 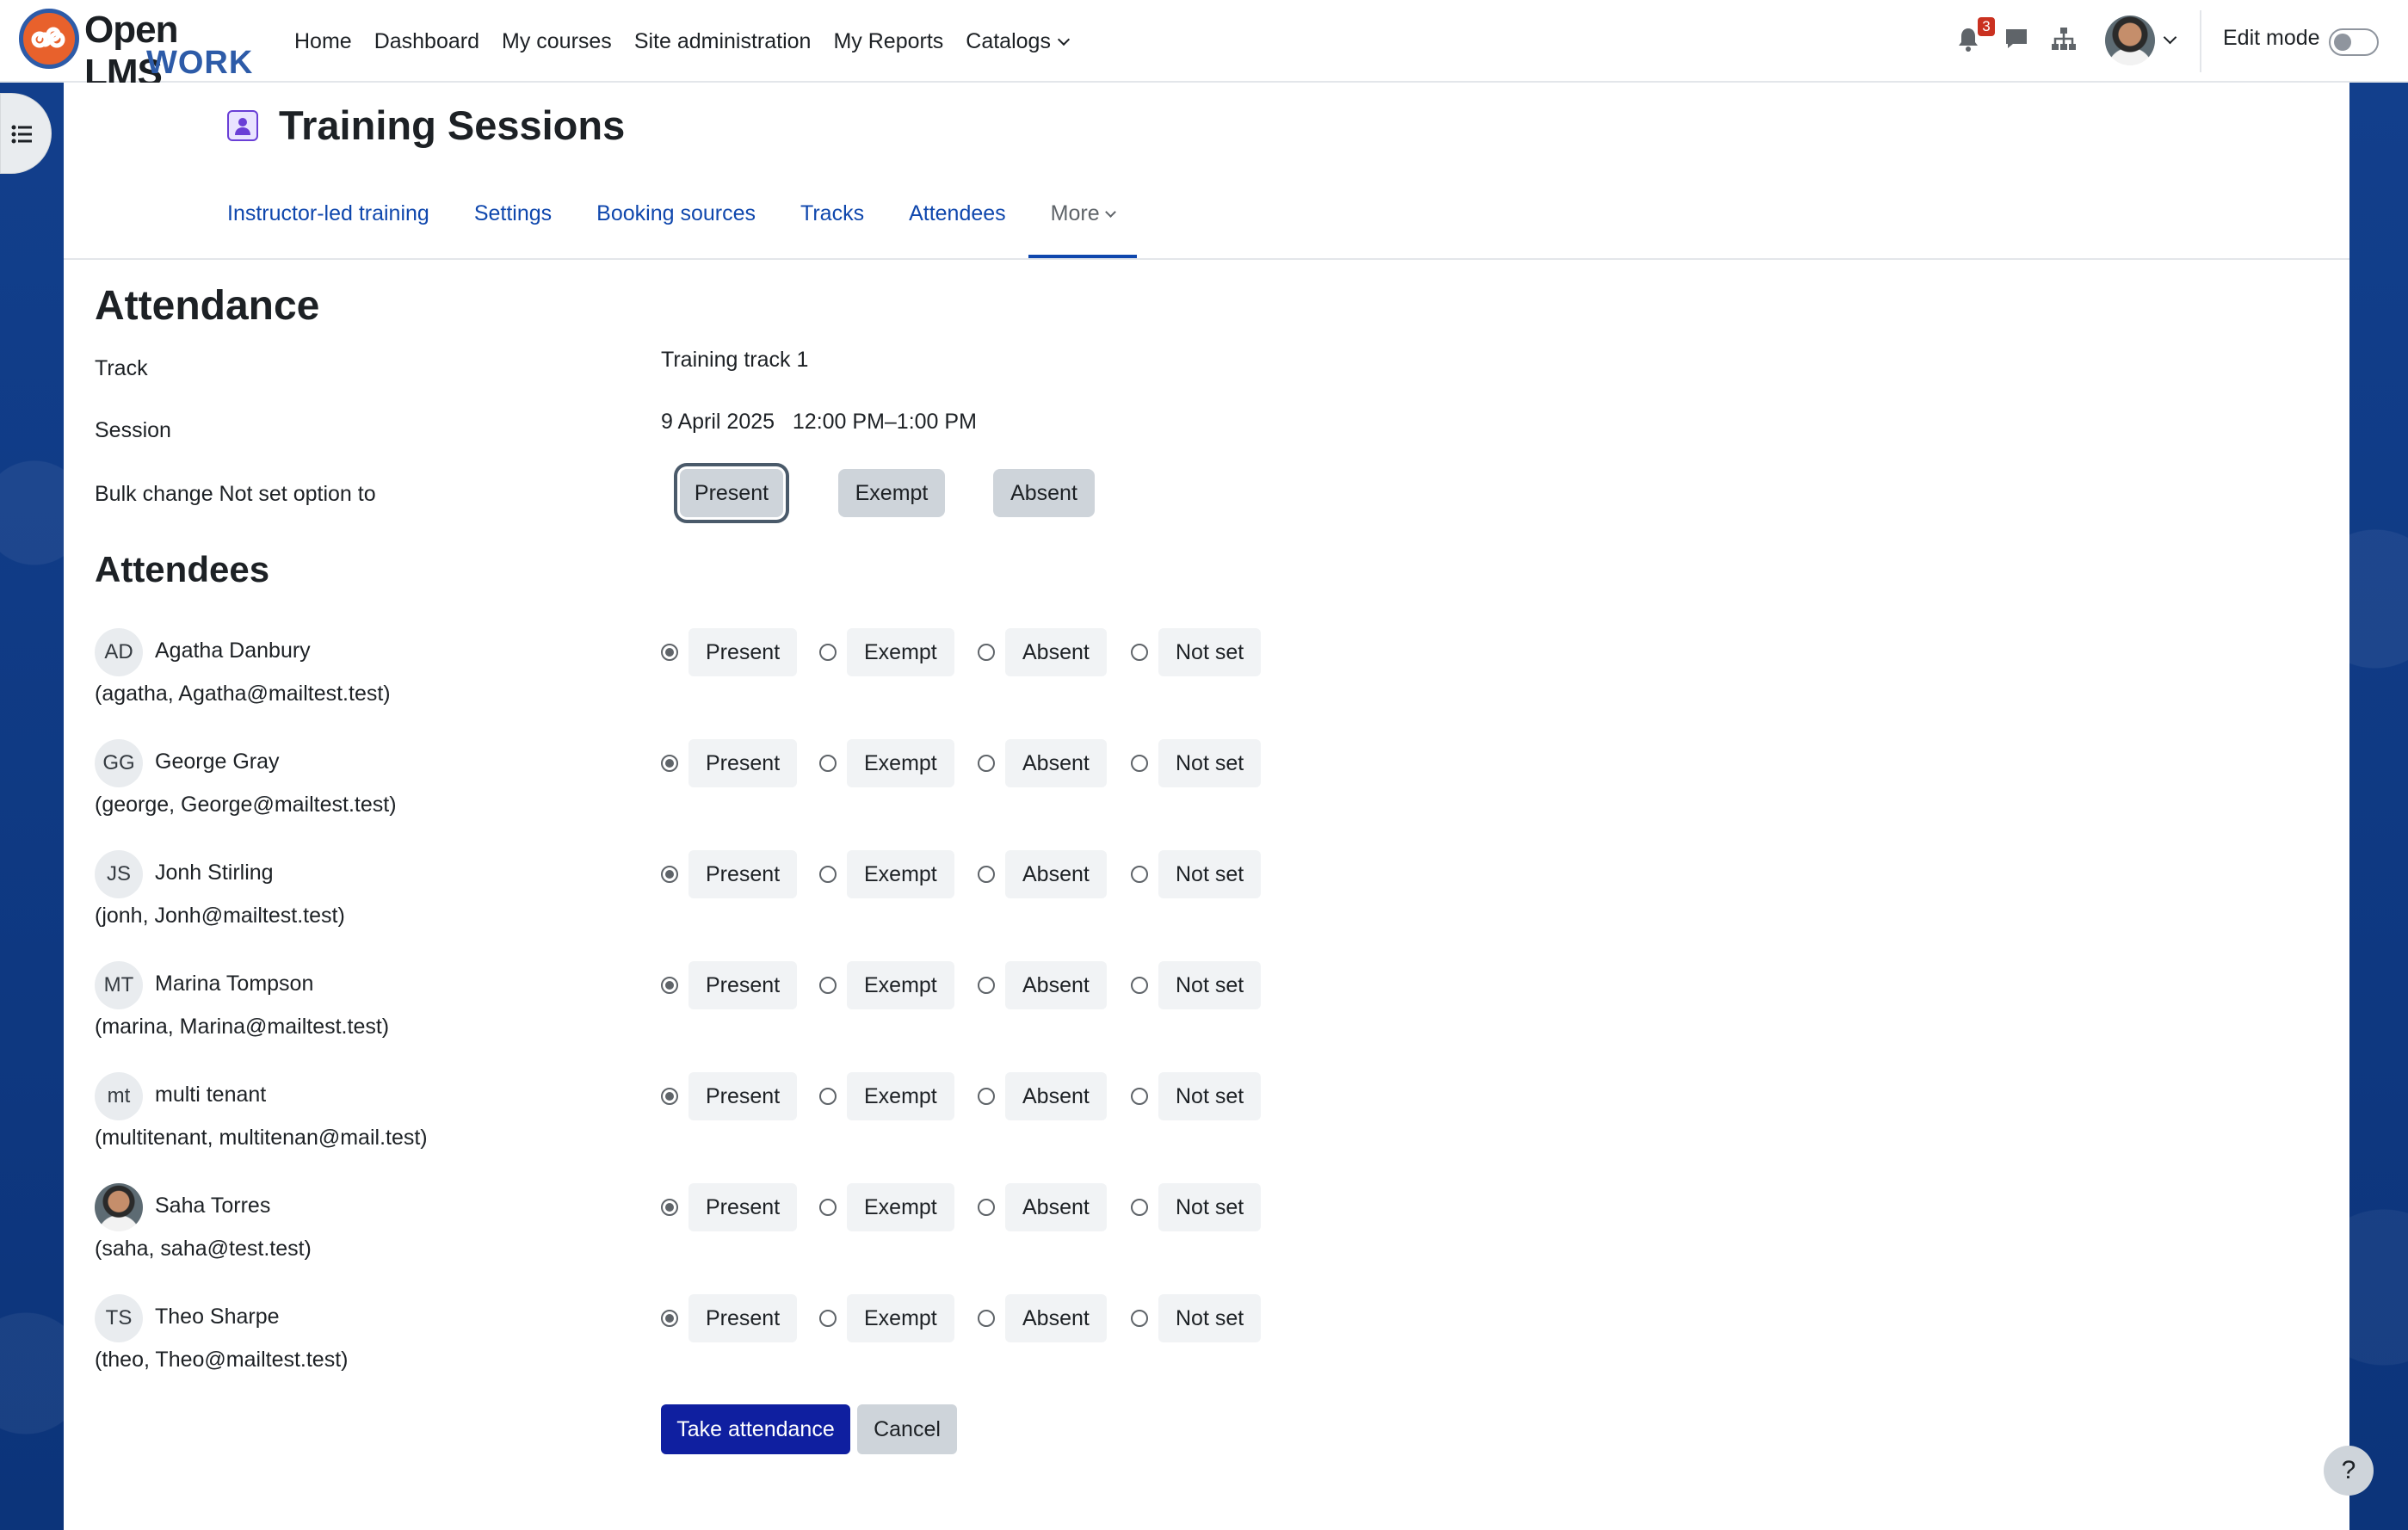 I want to click on messages-chat-icon, so click(x=2019, y=41).